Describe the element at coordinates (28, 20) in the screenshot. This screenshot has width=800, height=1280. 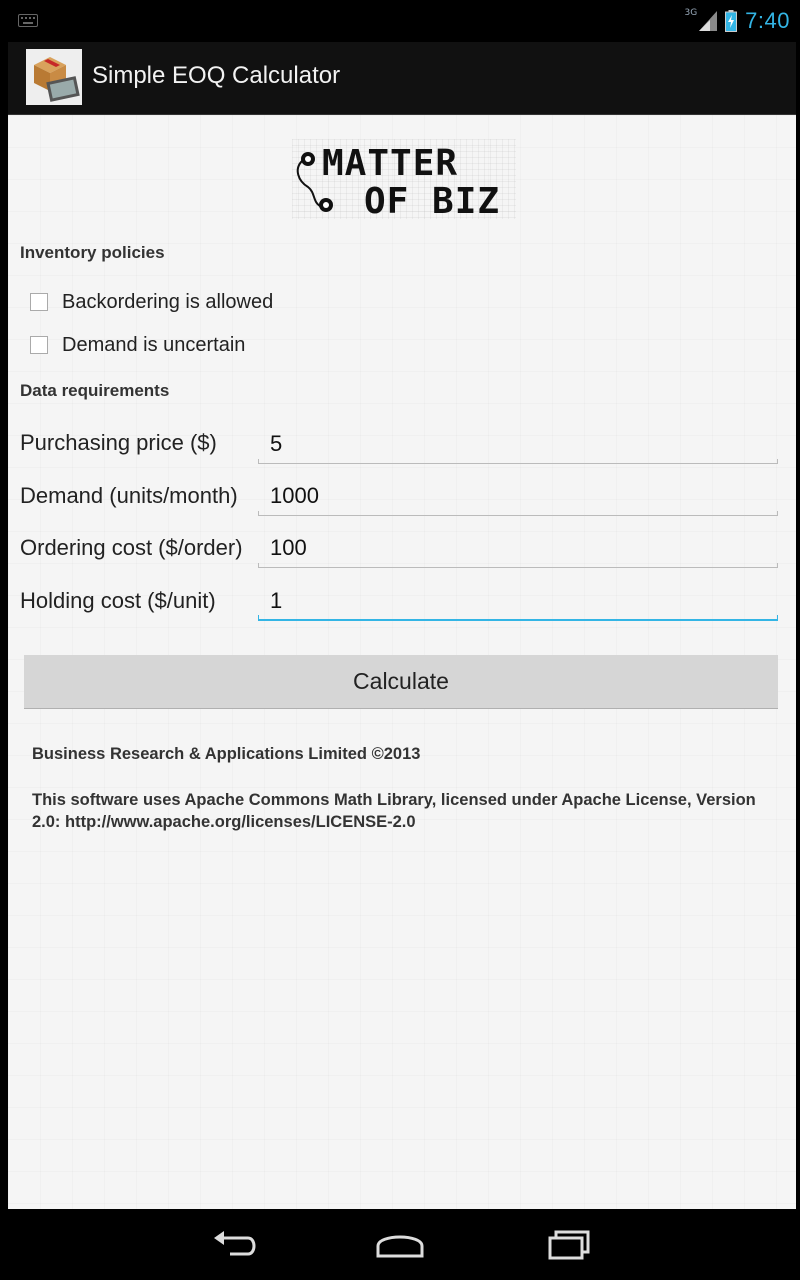
I see `keyboard-icon` at that location.